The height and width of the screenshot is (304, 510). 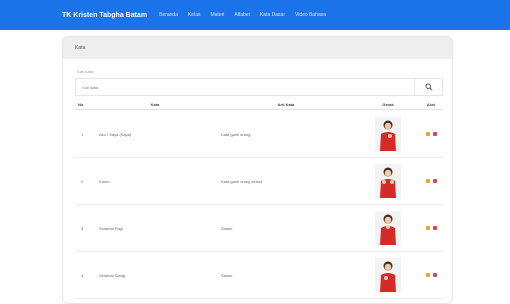 What do you see at coordinates (82, 181) in the screenshot?
I see `row-number: 2` at bounding box center [82, 181].